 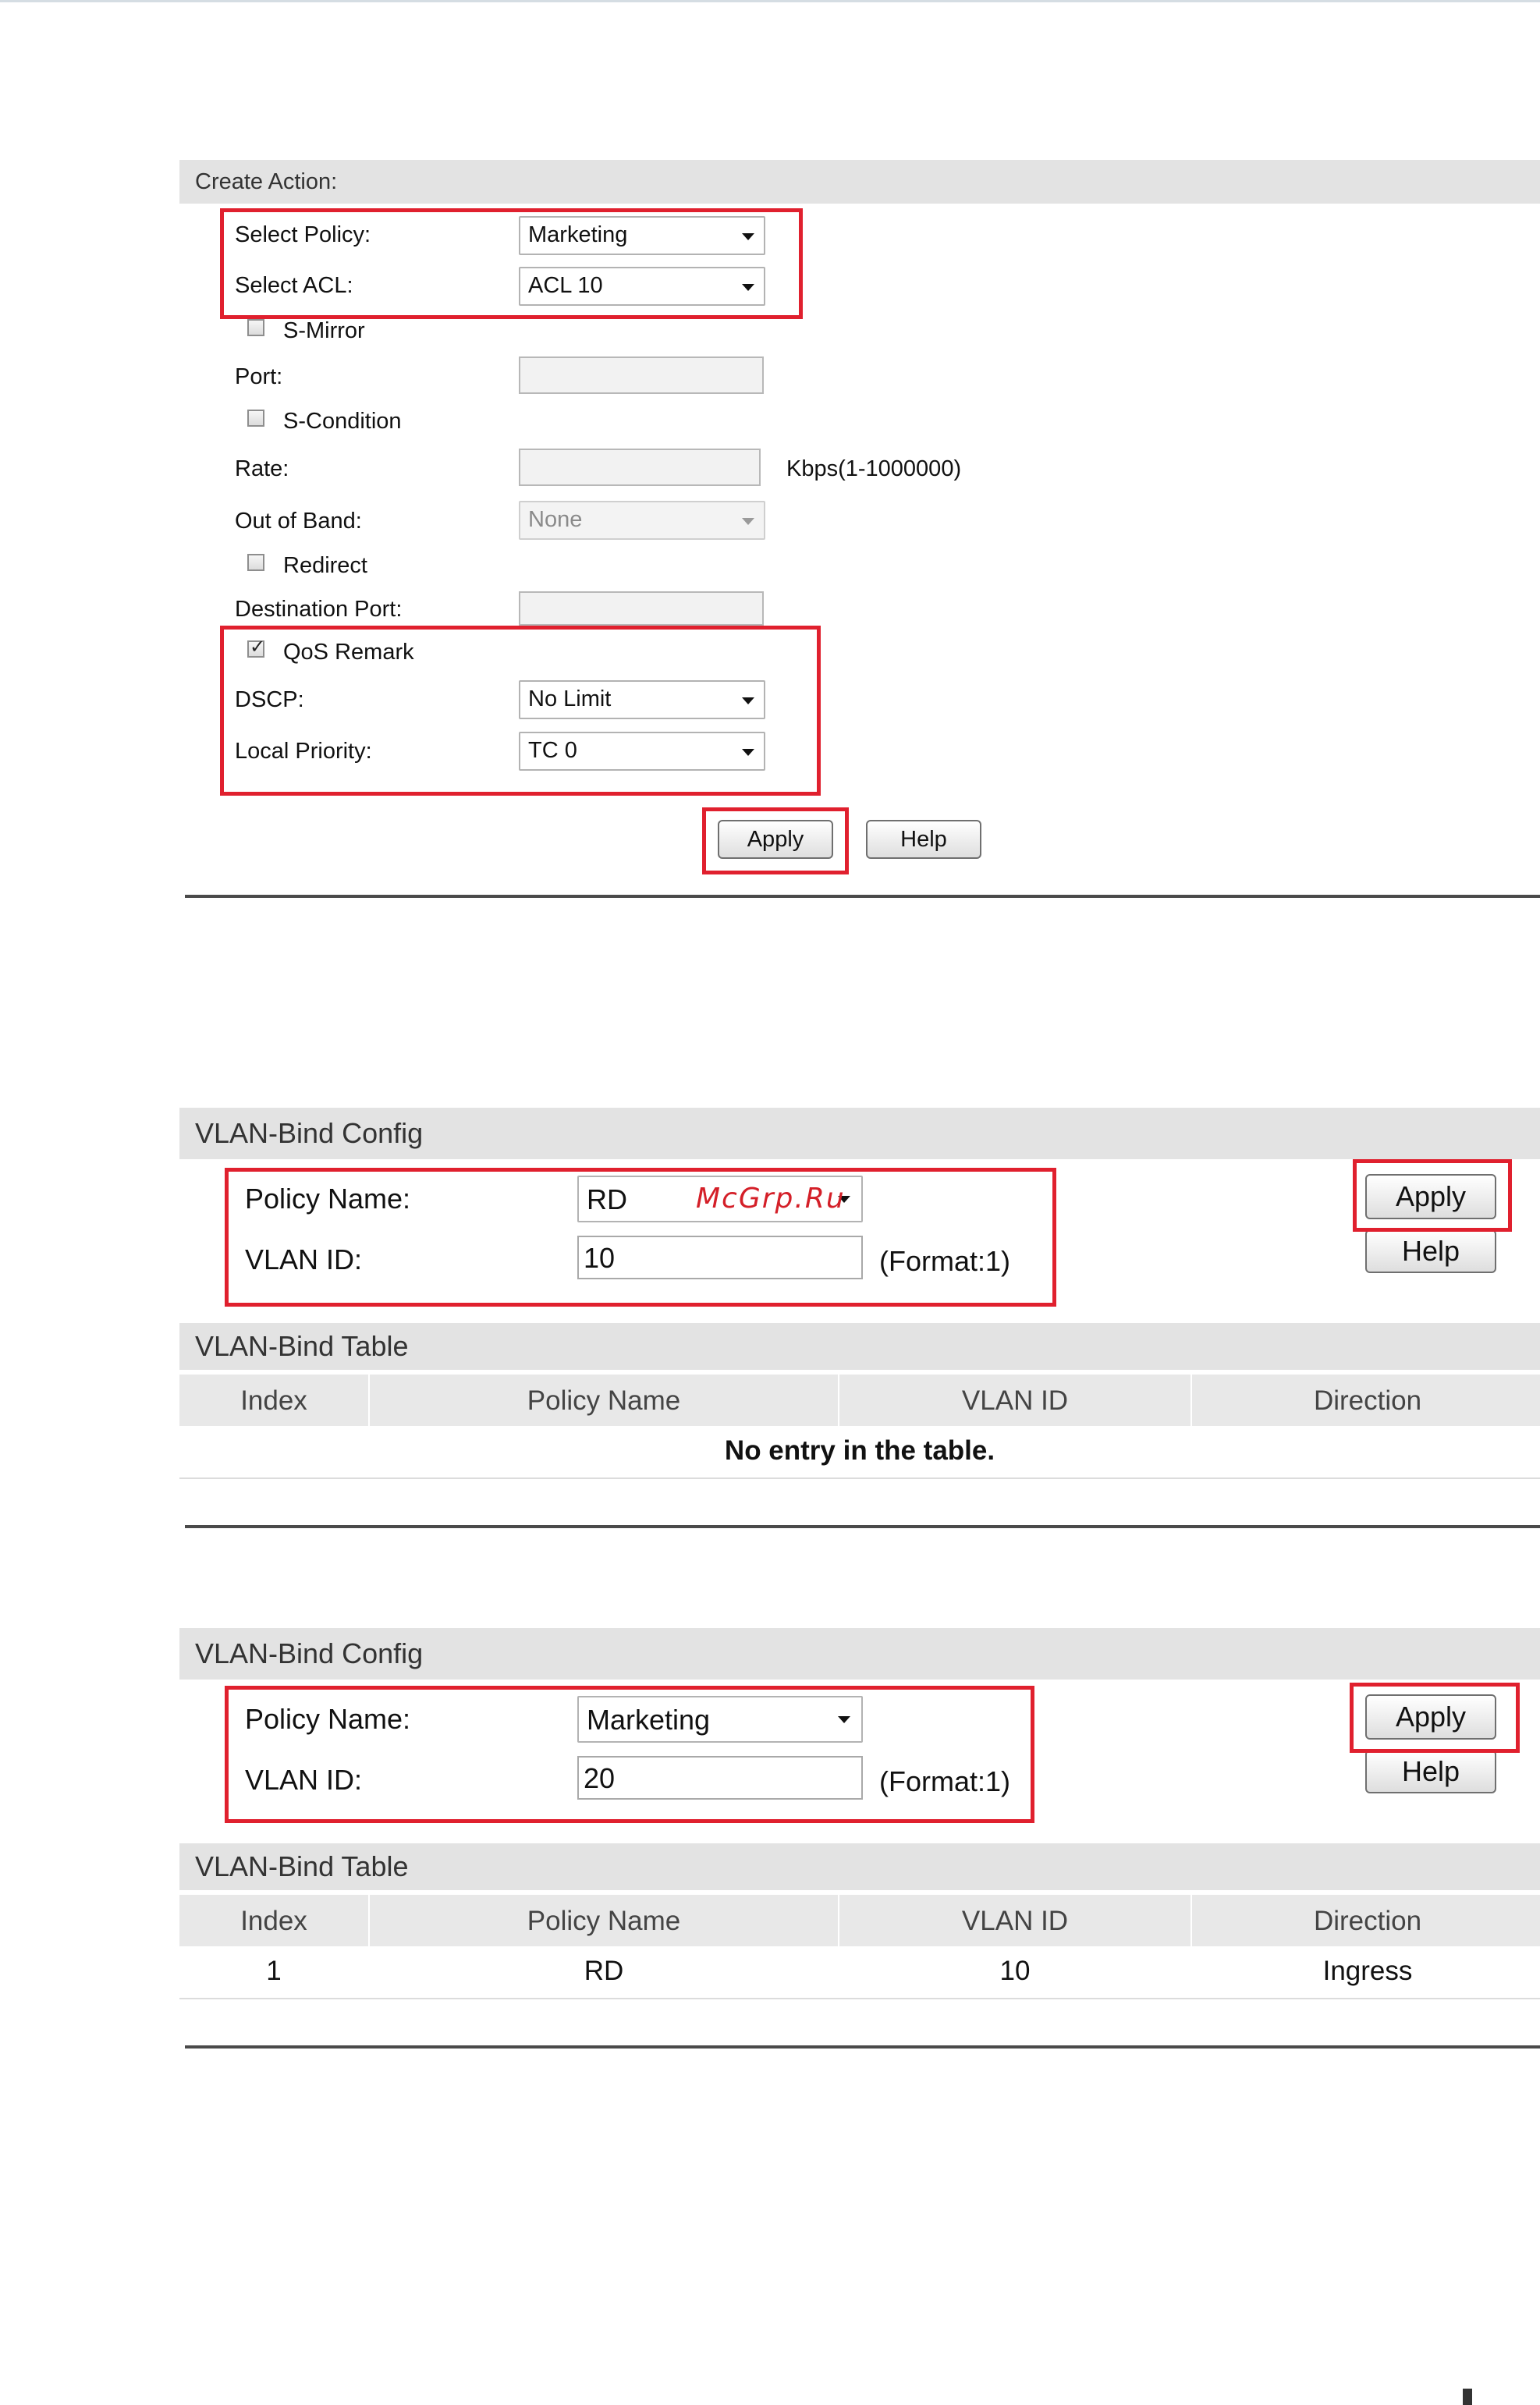 I want to click on rate-input, so click(x=640, y=467).